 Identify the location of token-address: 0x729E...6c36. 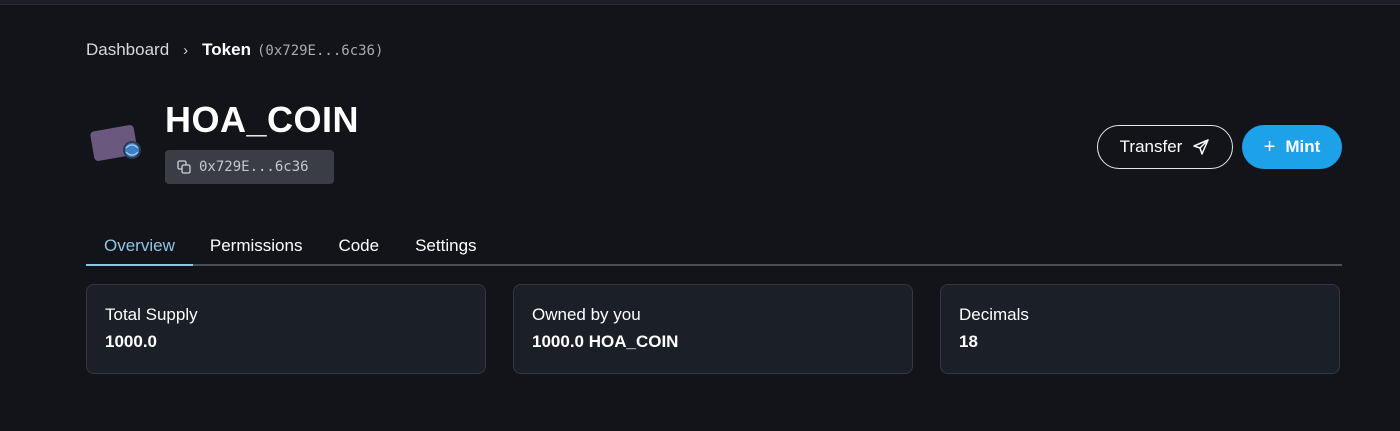
(254, 167).